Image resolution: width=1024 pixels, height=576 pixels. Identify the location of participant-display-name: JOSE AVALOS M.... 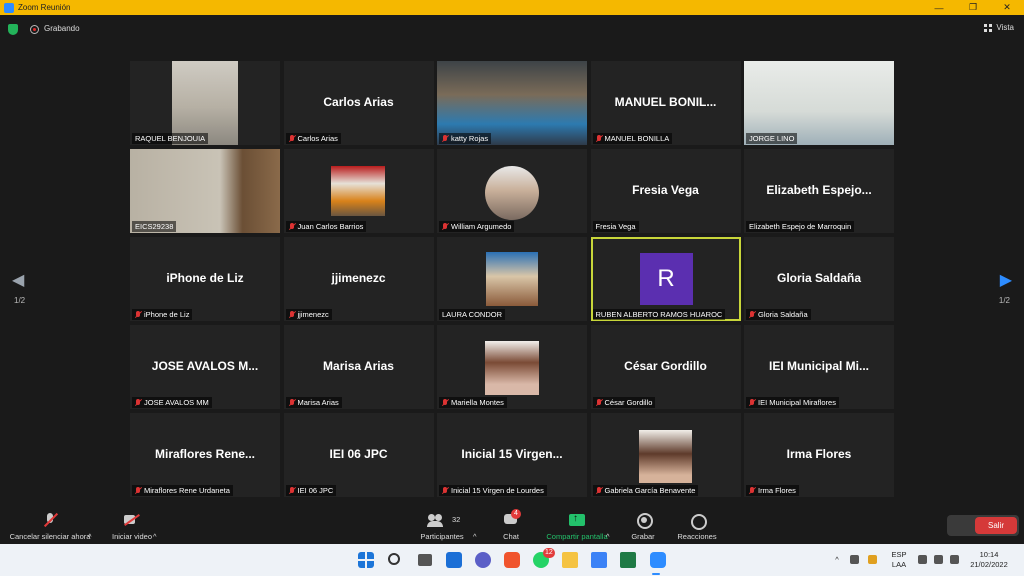
(205, 366).